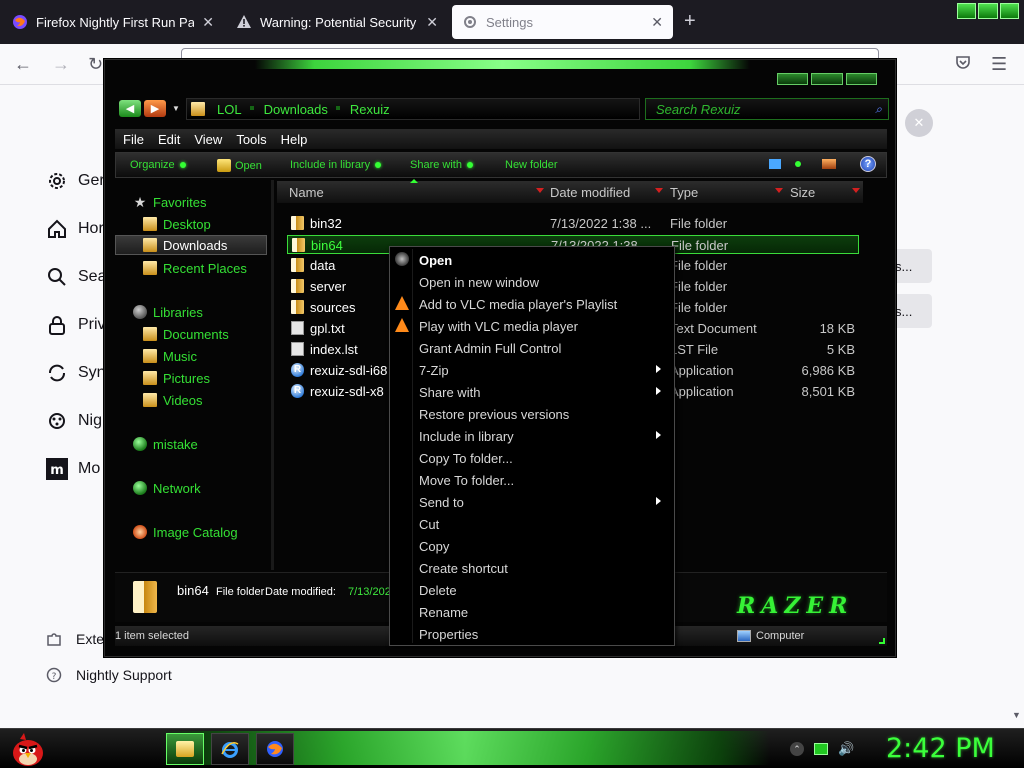 The height and width of the screenshot is (768, 1024). Describe the element at coordinates (73, 469) in the screenshot. I see `sidebar-item-more-from-mozilla: m Mo` at that location.